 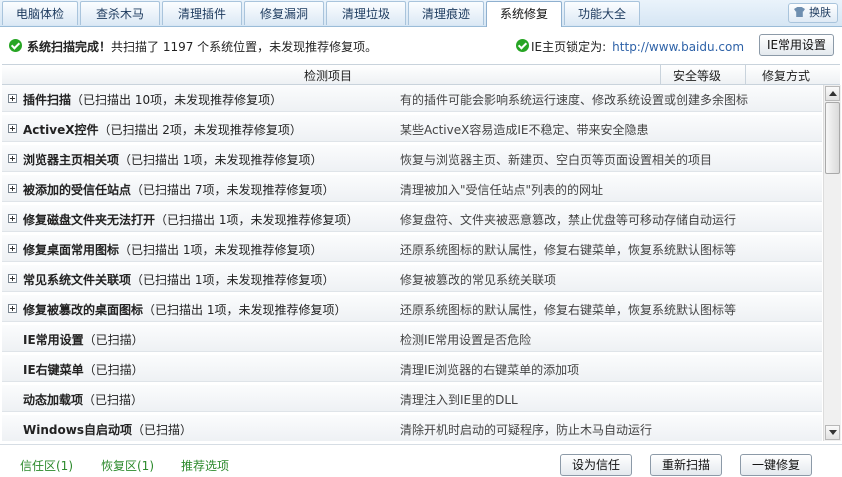 What do you see at coordinates (796, 45) in the screenshot?
I see `ie-settings-button: IE常用设置` at bounding box center [796, 45].